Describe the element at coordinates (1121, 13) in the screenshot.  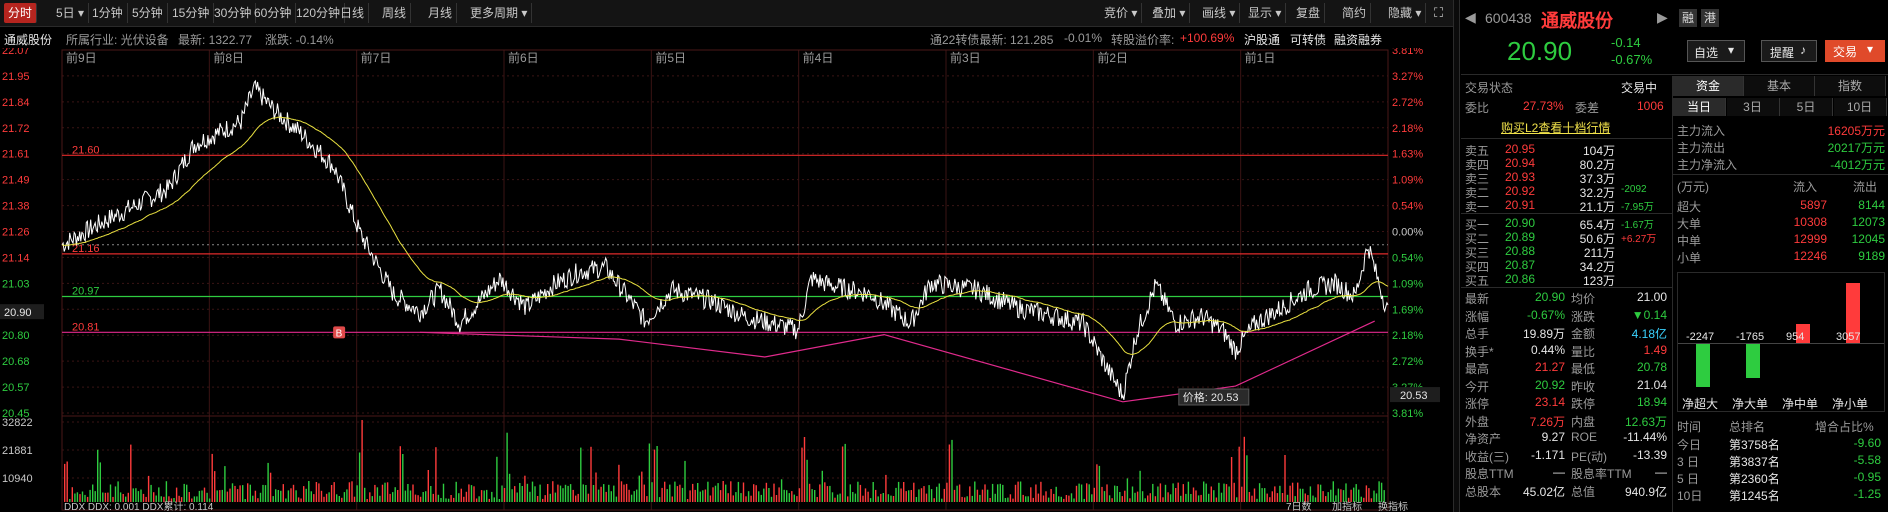
I see `toolbar-tool-0: 竞价 ▾` at that location.